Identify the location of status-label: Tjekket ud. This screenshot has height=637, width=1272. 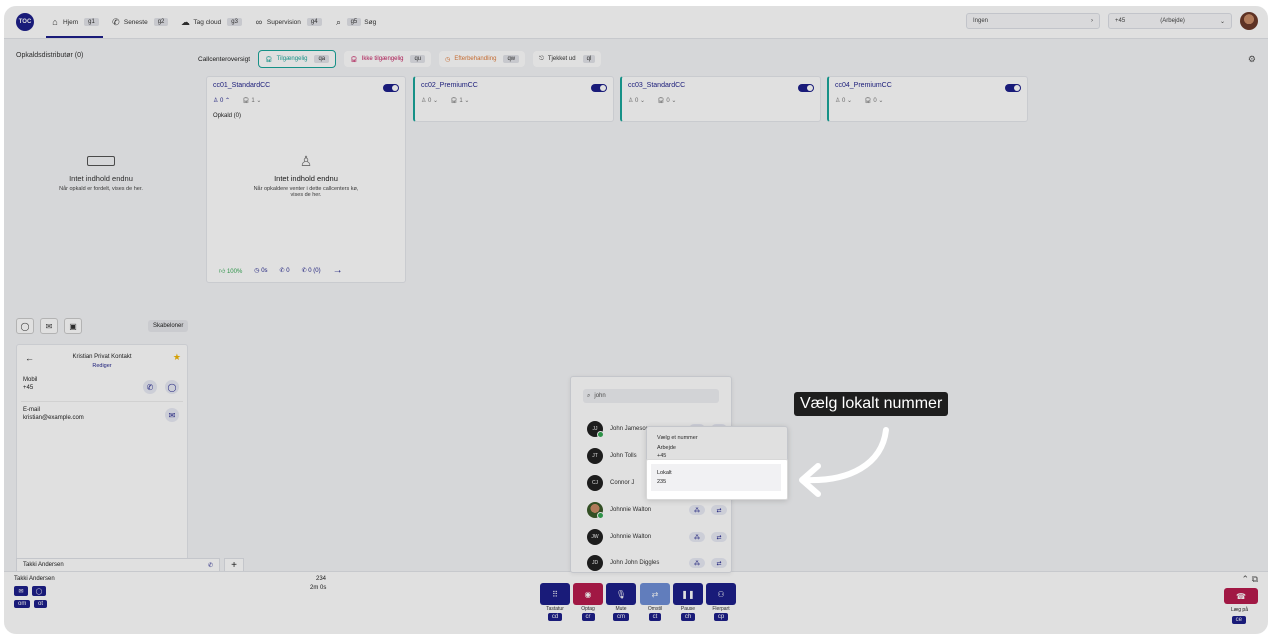
(561, 59).